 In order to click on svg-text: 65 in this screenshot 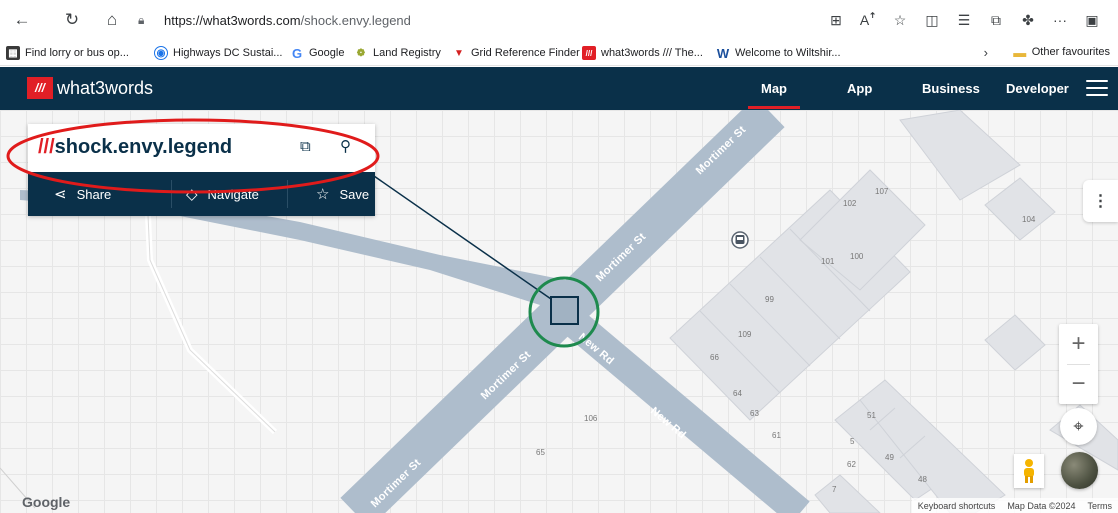, I will do `click(540, 452)`.